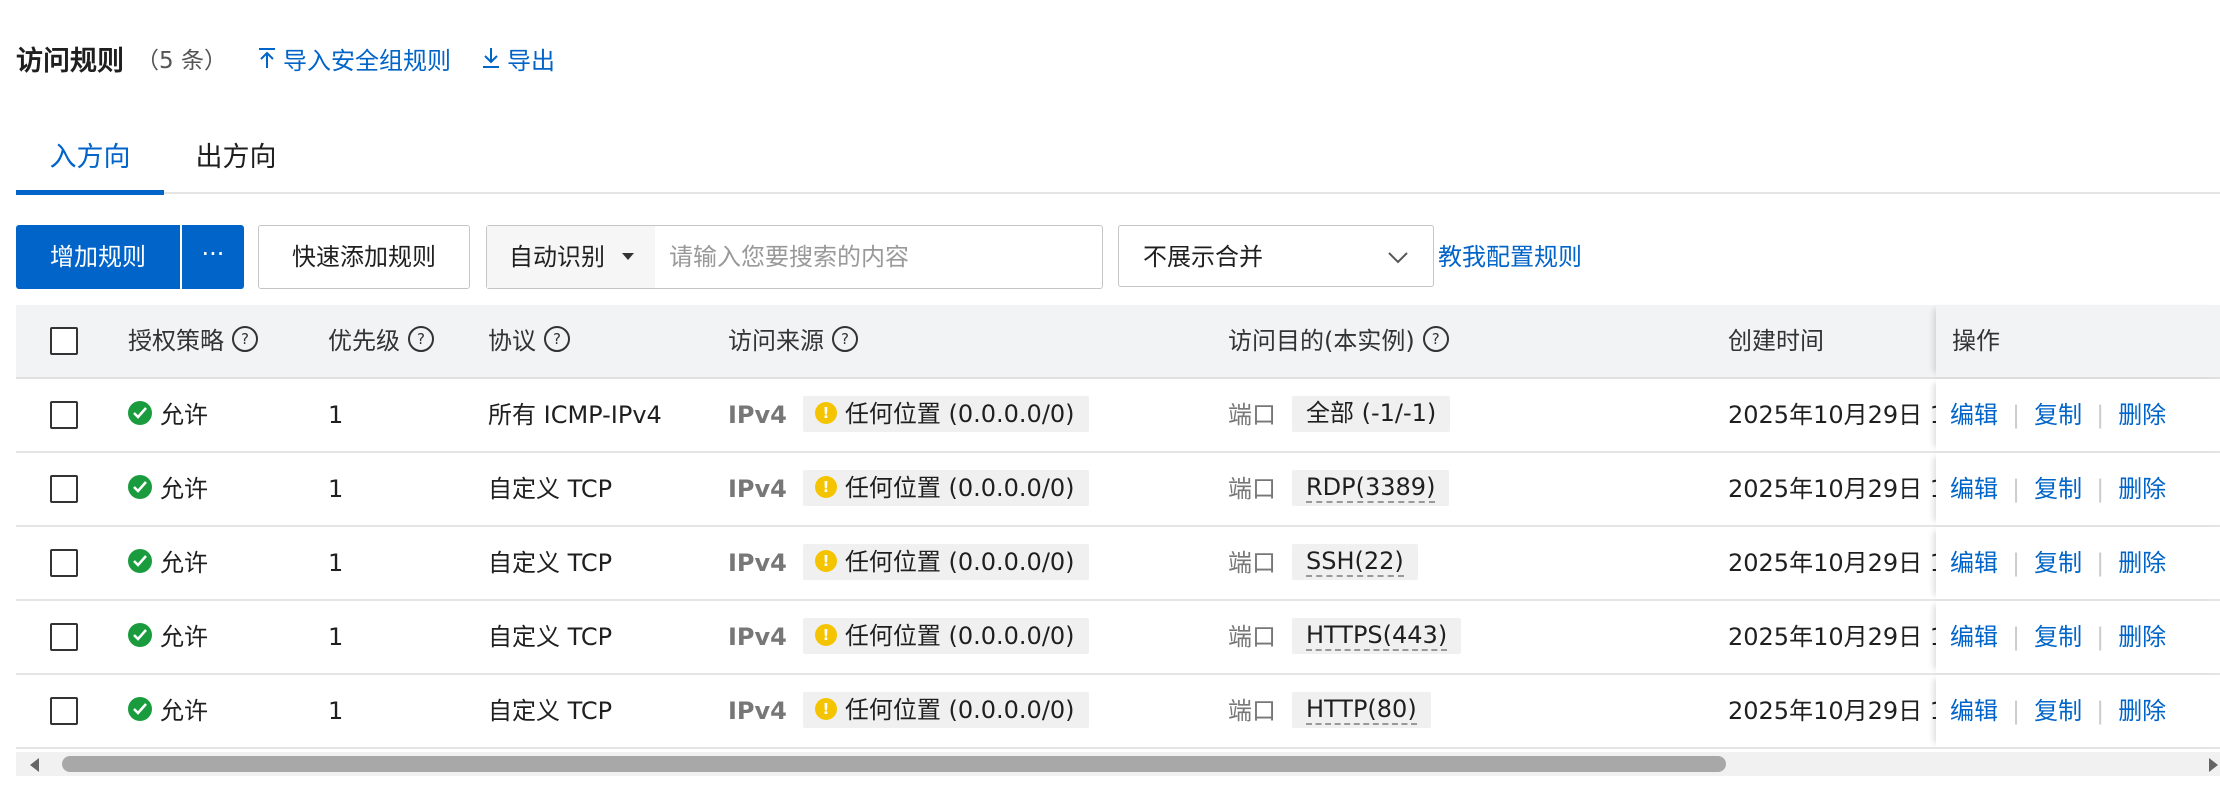 This screenshot has height=787, width=2220. Describe the element at coordinates (1510, 257) in the screenshot. I see `config-help-link: 教我配置规则` at that location.